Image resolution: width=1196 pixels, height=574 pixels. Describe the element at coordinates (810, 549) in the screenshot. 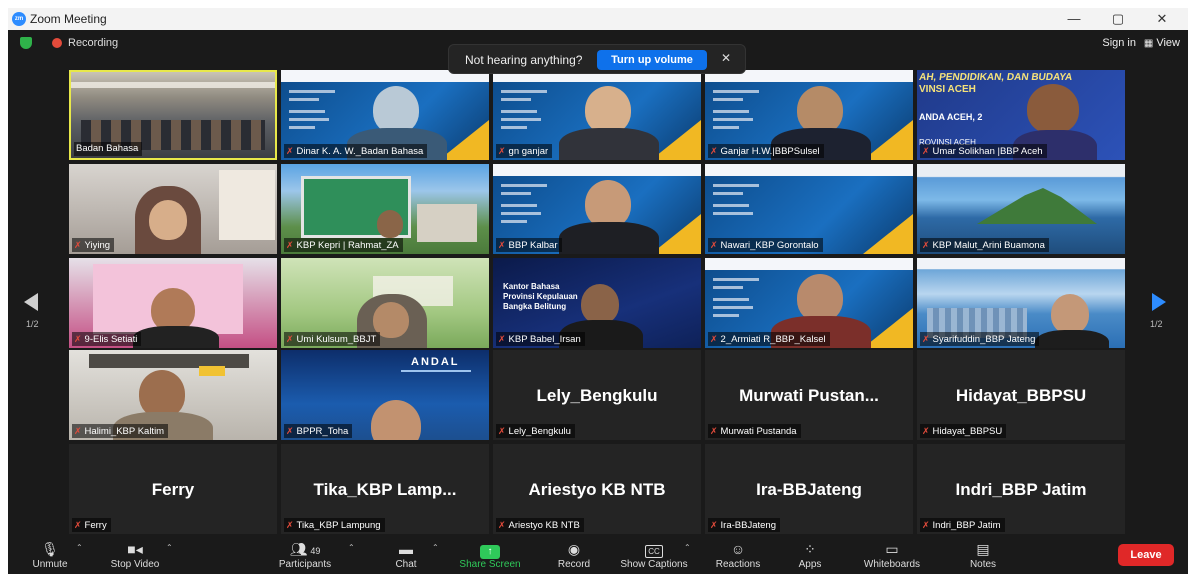

I see `apps-icon: ⁘` at that location.